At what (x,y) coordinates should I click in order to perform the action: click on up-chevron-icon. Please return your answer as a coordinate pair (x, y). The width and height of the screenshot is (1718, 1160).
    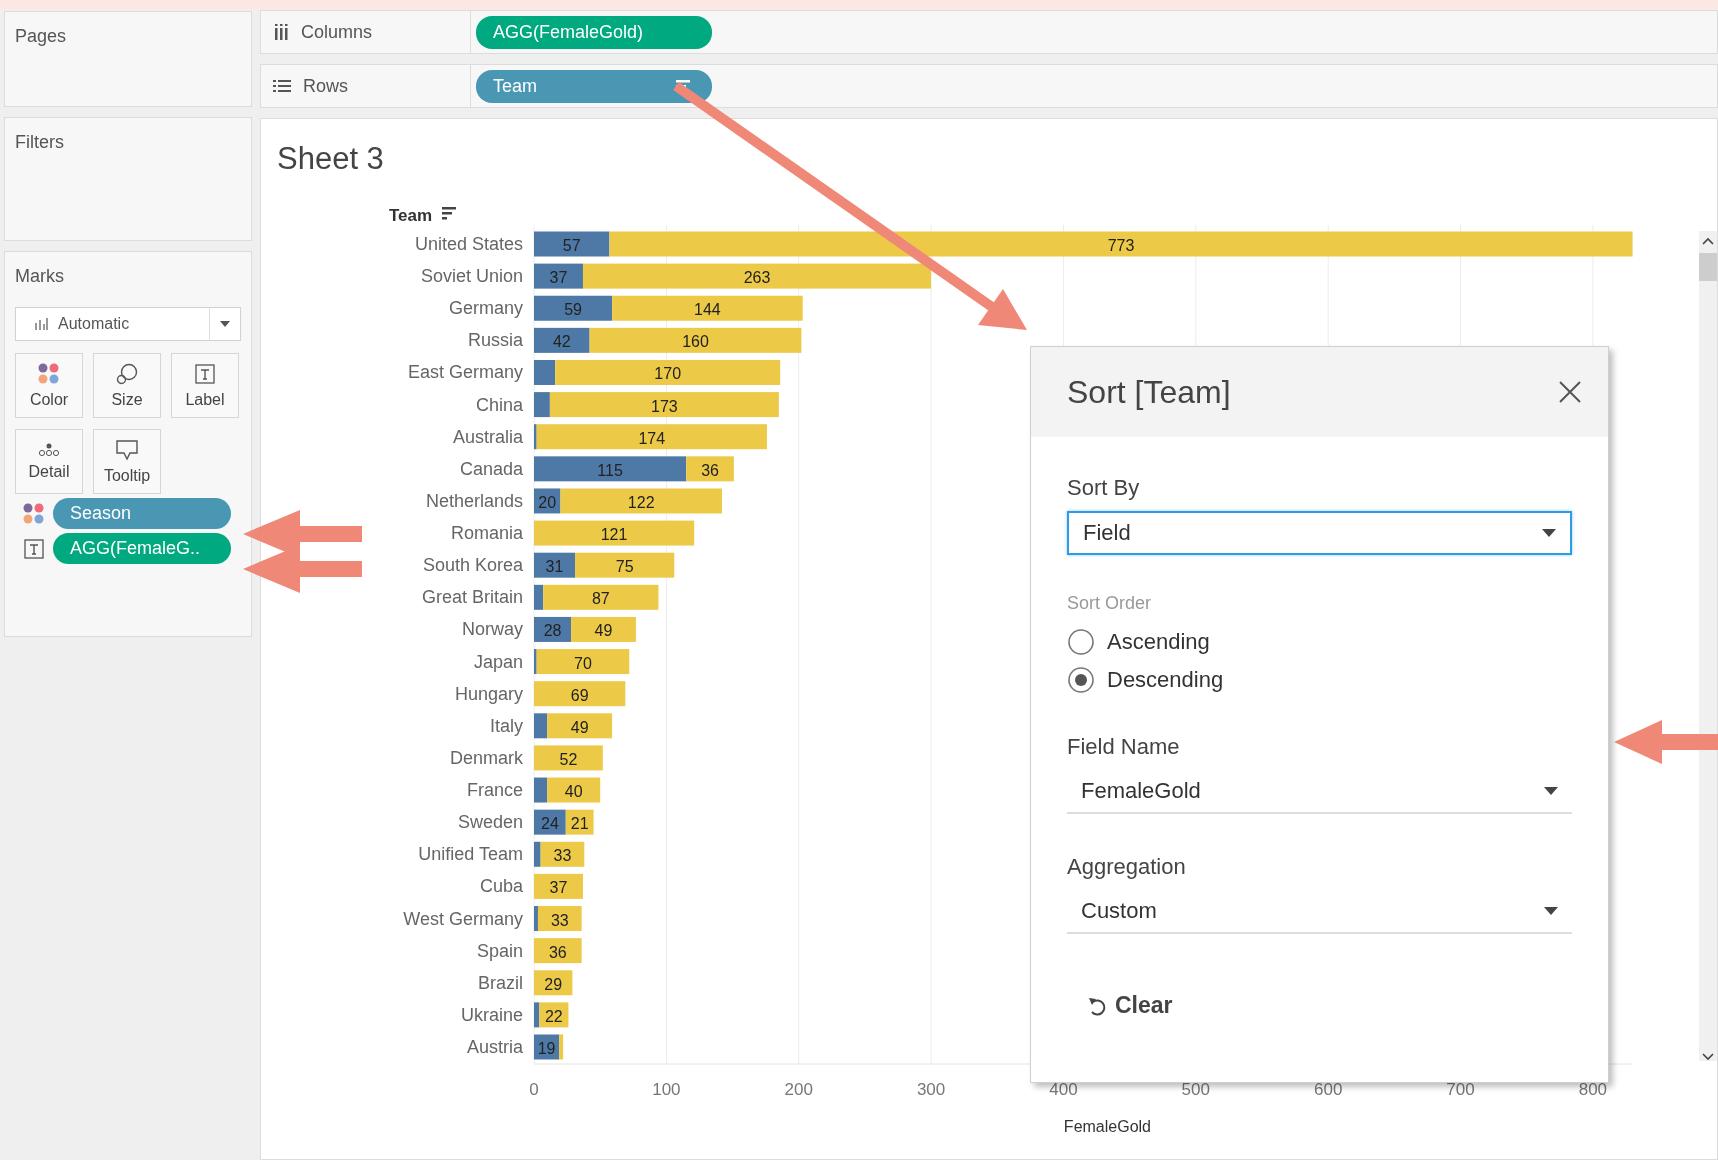
    Looking at the image, I should click on (1708, 241).